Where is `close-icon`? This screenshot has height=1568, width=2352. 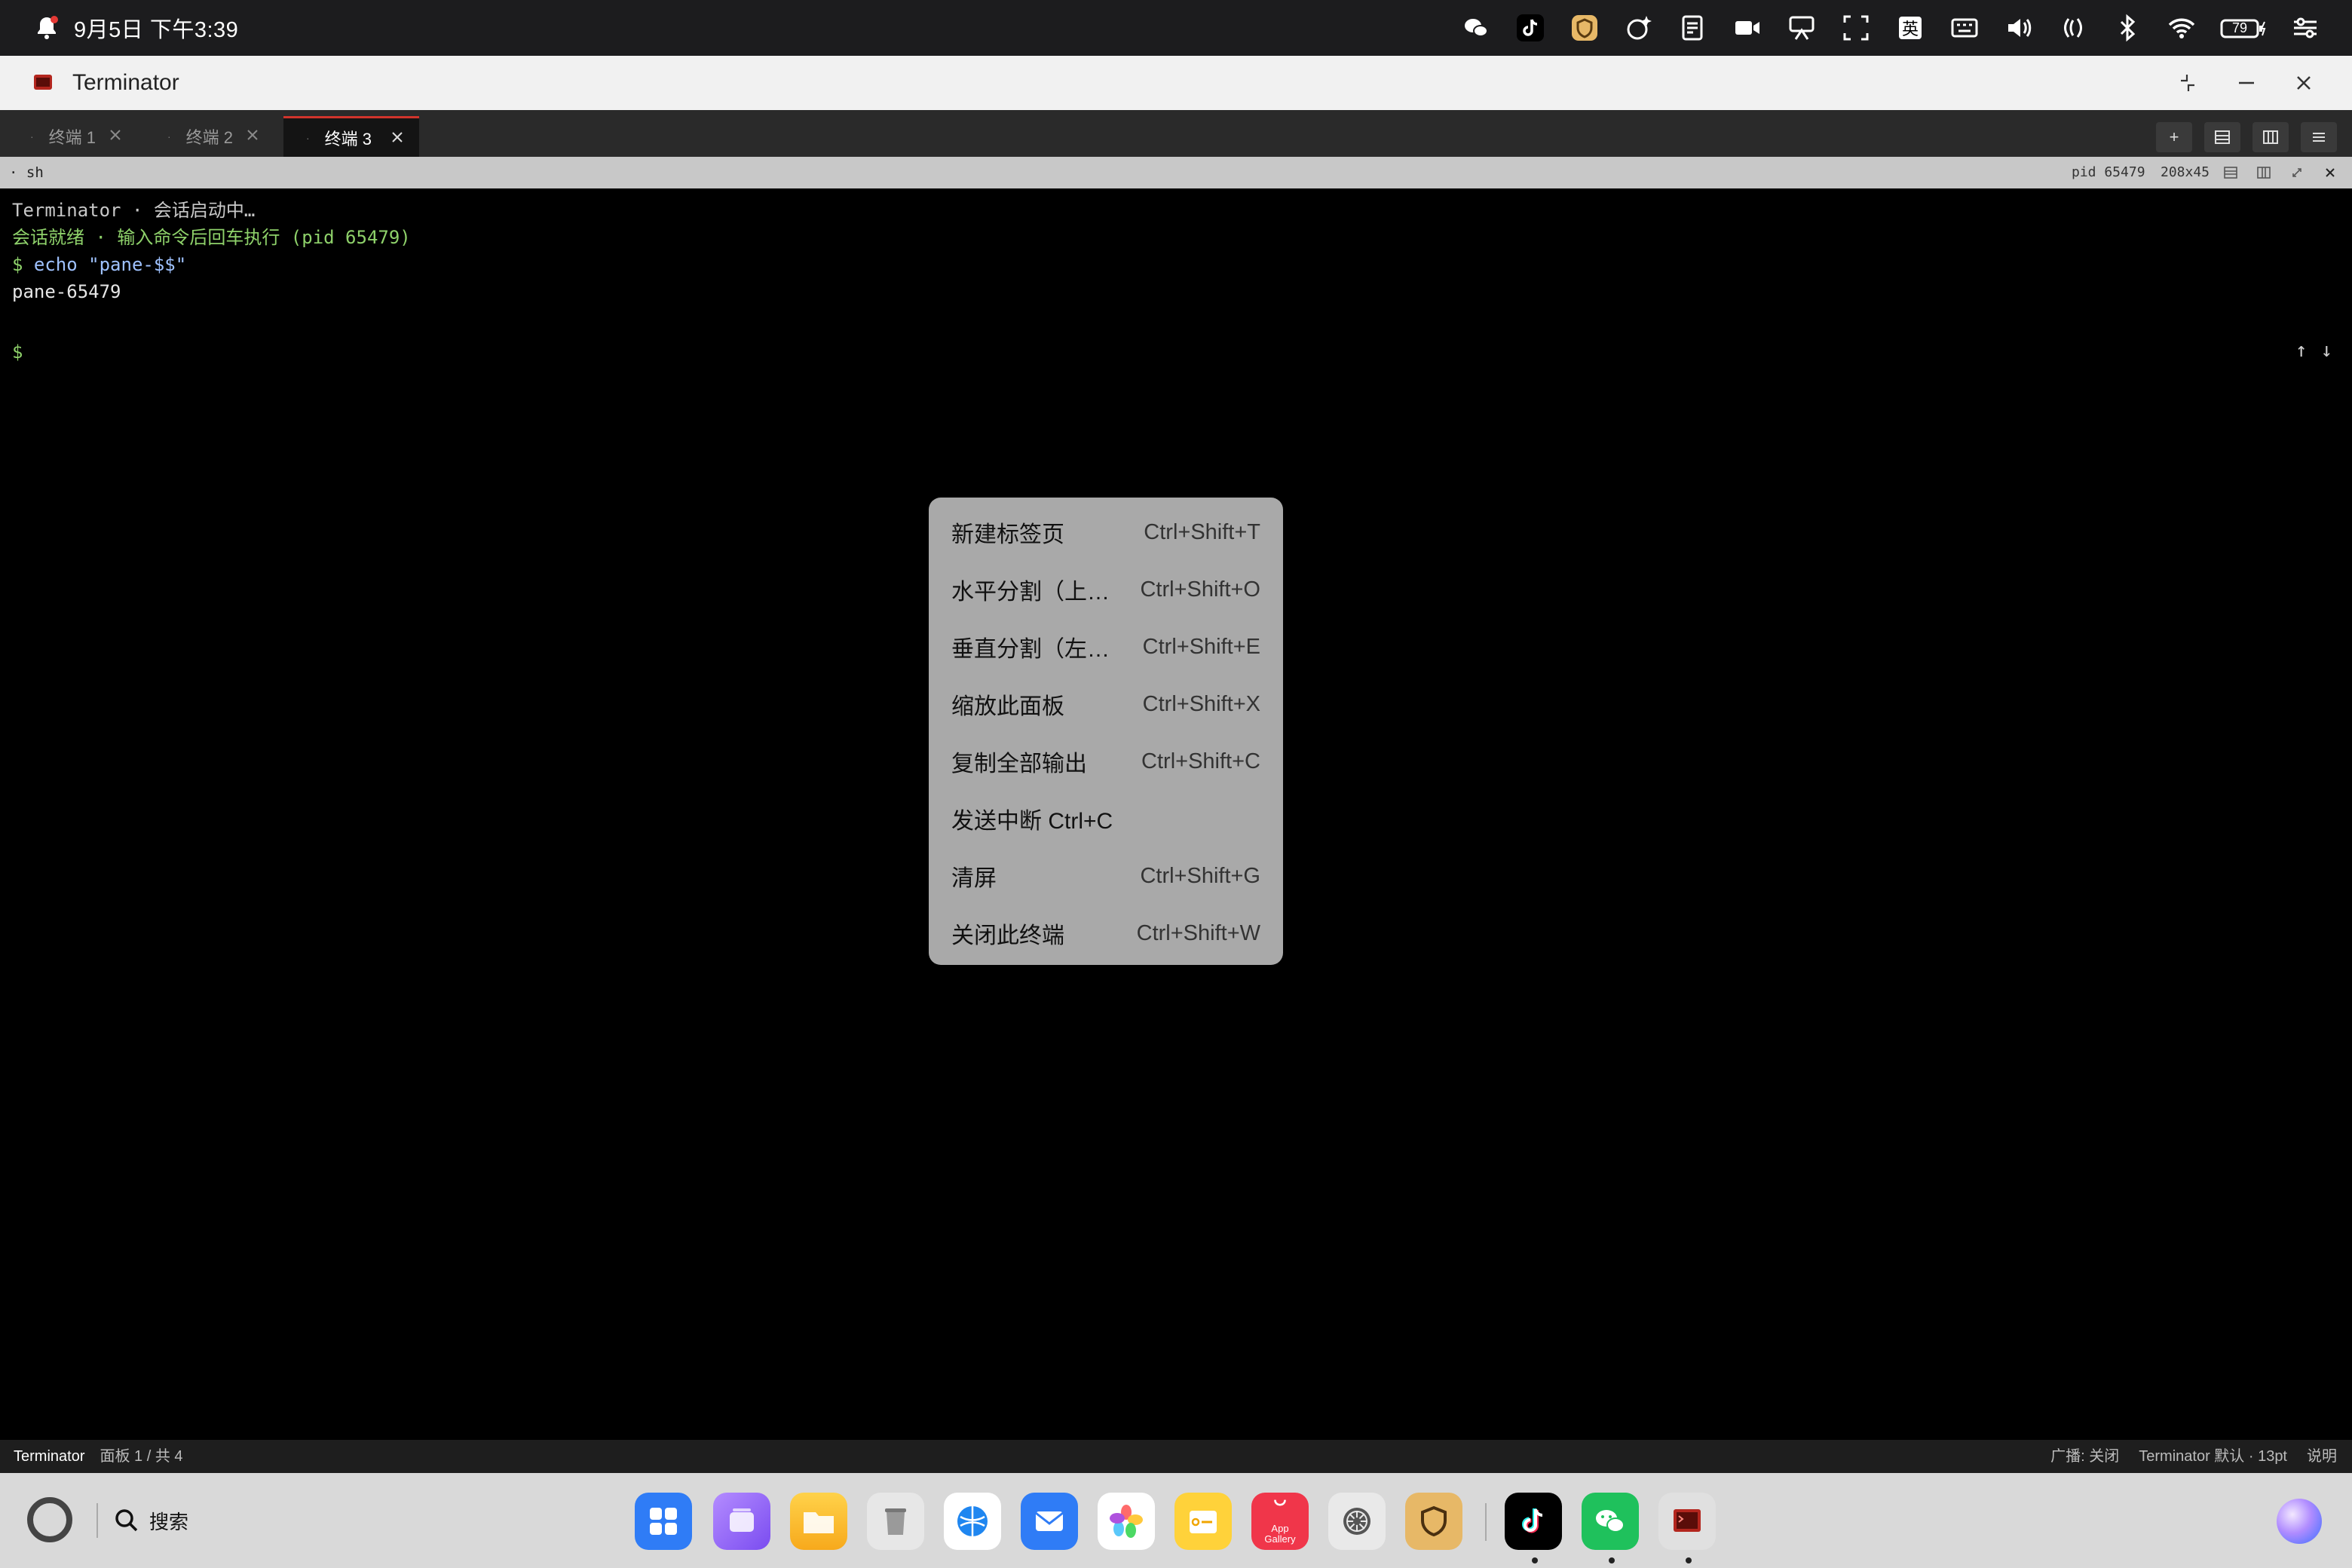
close-icon is located at coordinates (2330, 172).